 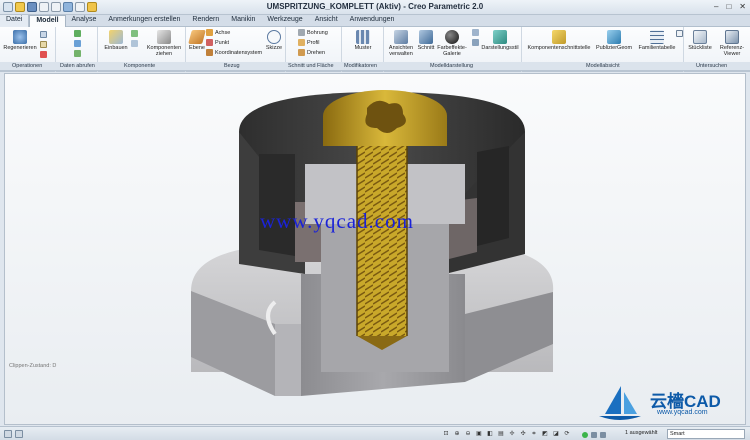 What do you see at coordinates (313, 32) in the screenshot?
I see `bohrung-button: Bohrung` at bounding box center [313, 32].